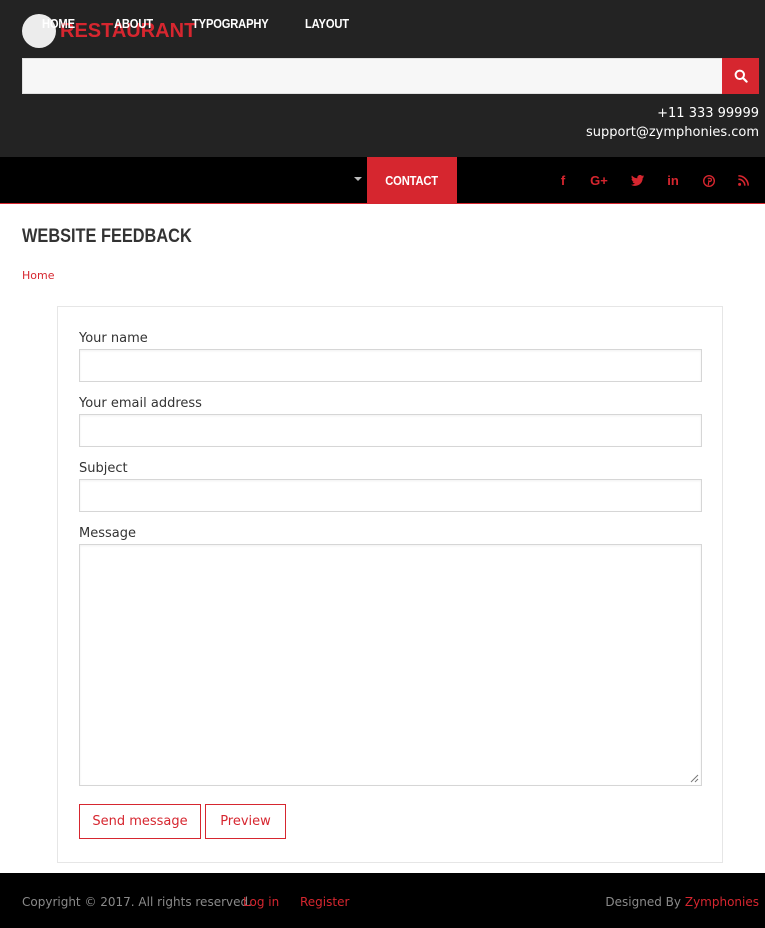  What do you see at coordinates (245, 821) in the screenshot?
I see `preview-button: Preview` at bounding box center [245, 821].